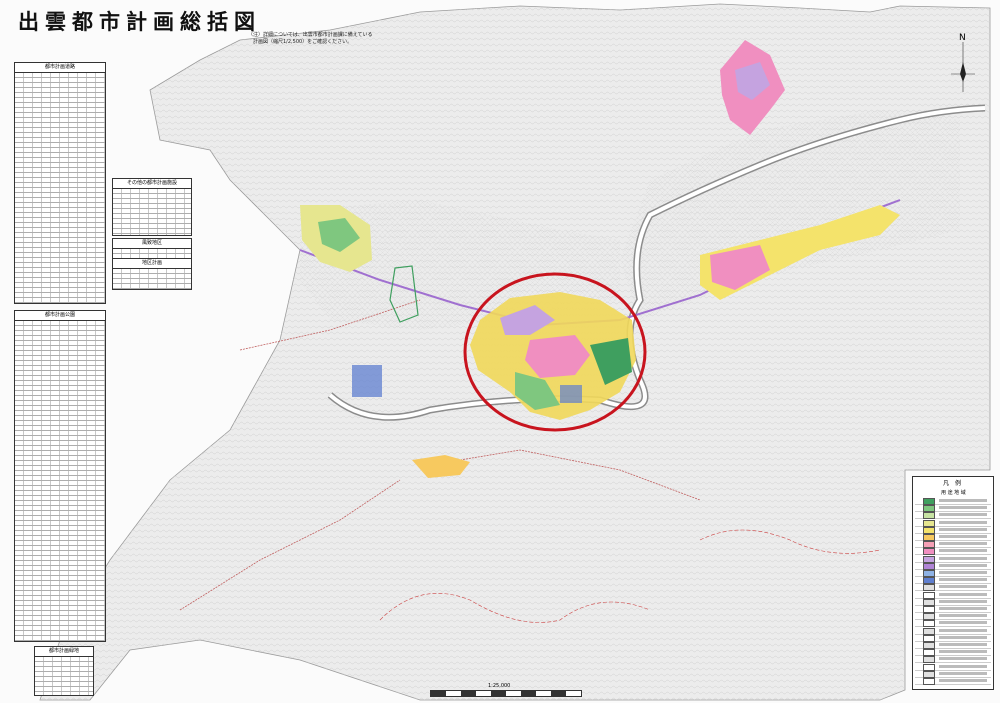  I want to click on green-table: 都市計画緑地, so click(64, 671).